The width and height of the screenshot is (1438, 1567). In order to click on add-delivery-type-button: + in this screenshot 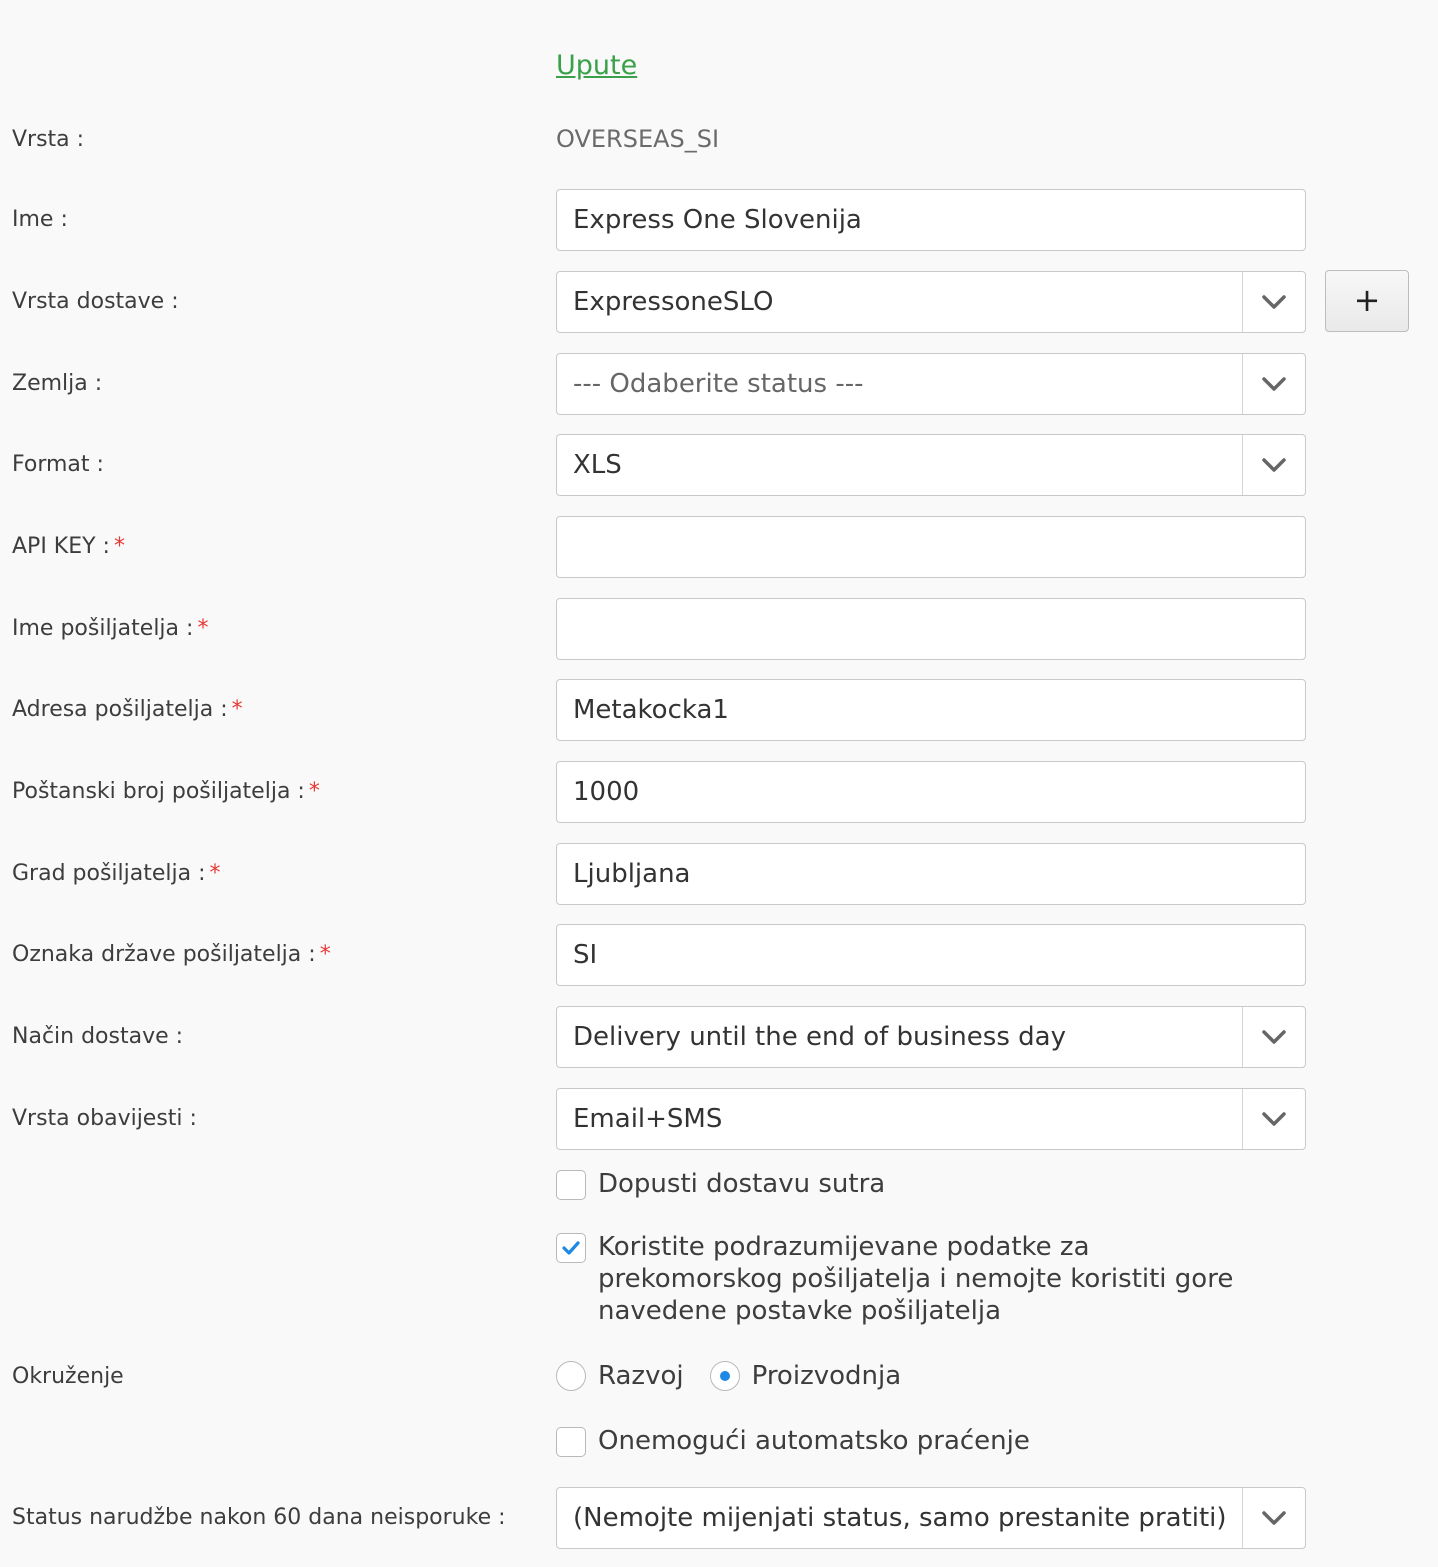, I will do `click(1367, 301)`.